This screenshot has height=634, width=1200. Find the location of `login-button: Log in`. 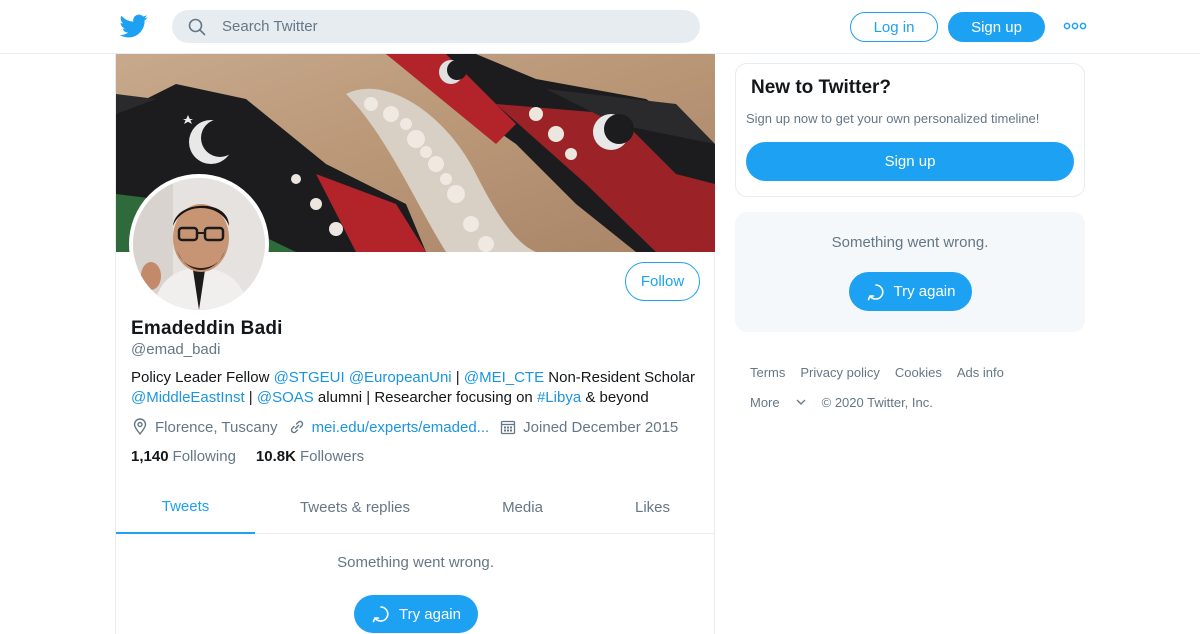

login-button: Log in is located at coordinates (894, 27).